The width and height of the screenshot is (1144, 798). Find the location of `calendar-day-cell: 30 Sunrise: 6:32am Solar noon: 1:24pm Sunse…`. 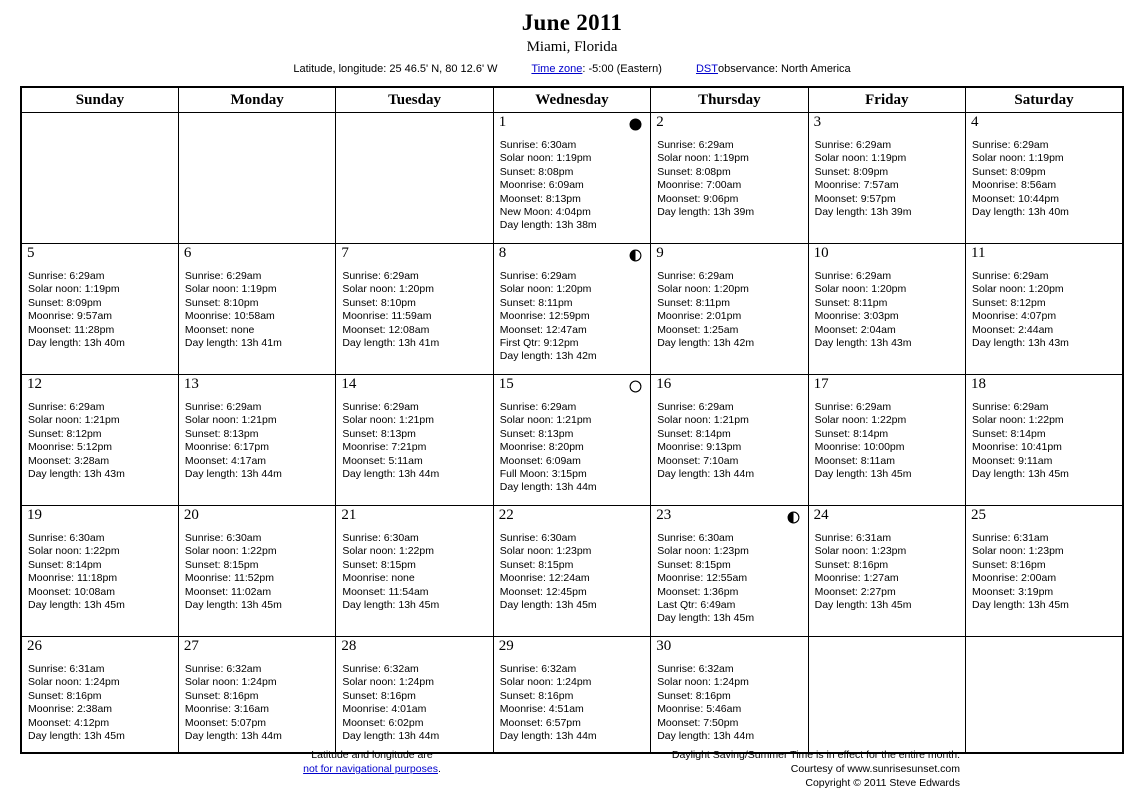

calendar-day-cell: 30 Sunrise: 6:32am Solar noon: 1:24pm Sunse… is located at coordinates (729, 695).